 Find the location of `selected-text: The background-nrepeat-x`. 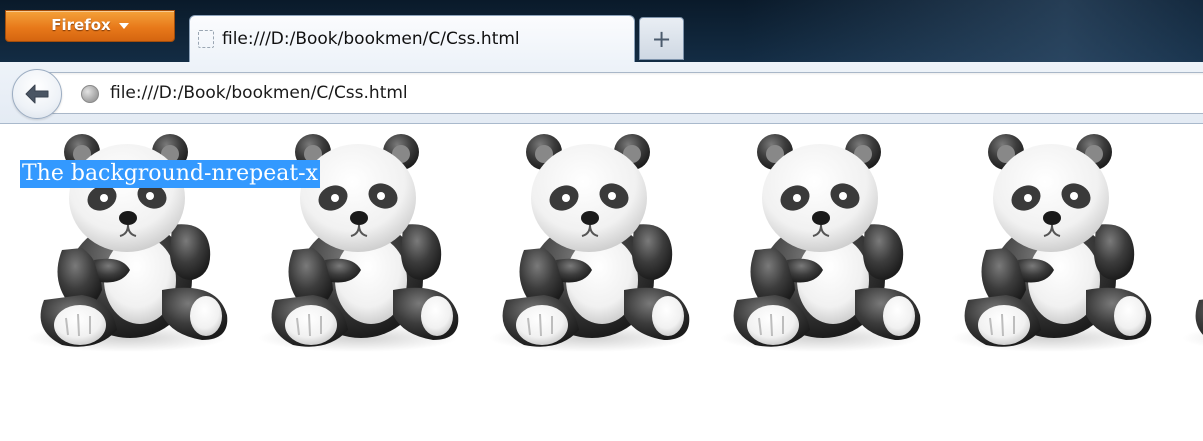

selected-text: The background-nrepeat-x is located at coordinates (170, 174).